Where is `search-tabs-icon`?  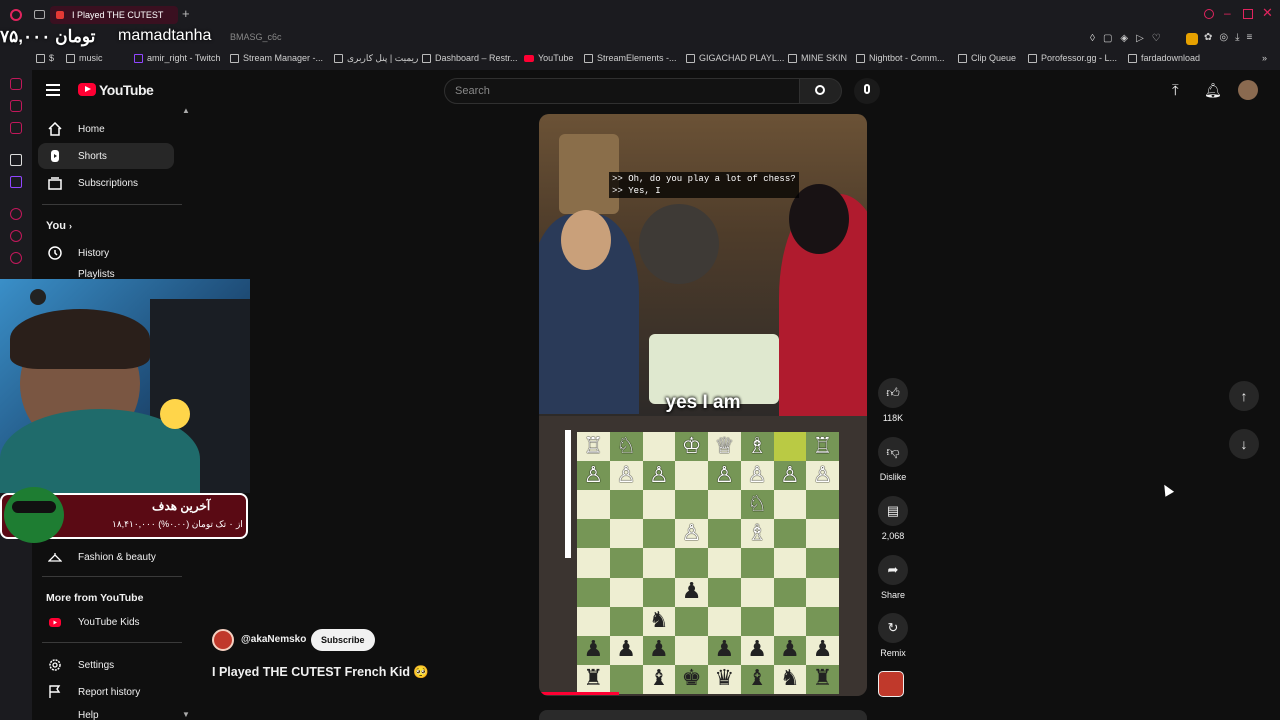 search-tabs-icon is located at coordinates (1209, 14).